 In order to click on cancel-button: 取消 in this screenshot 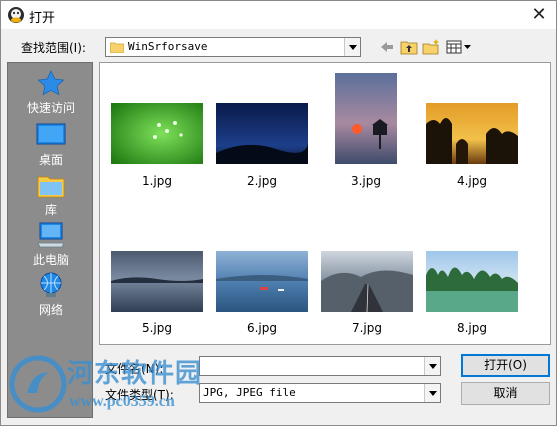, I will do `click(505, 393)`.